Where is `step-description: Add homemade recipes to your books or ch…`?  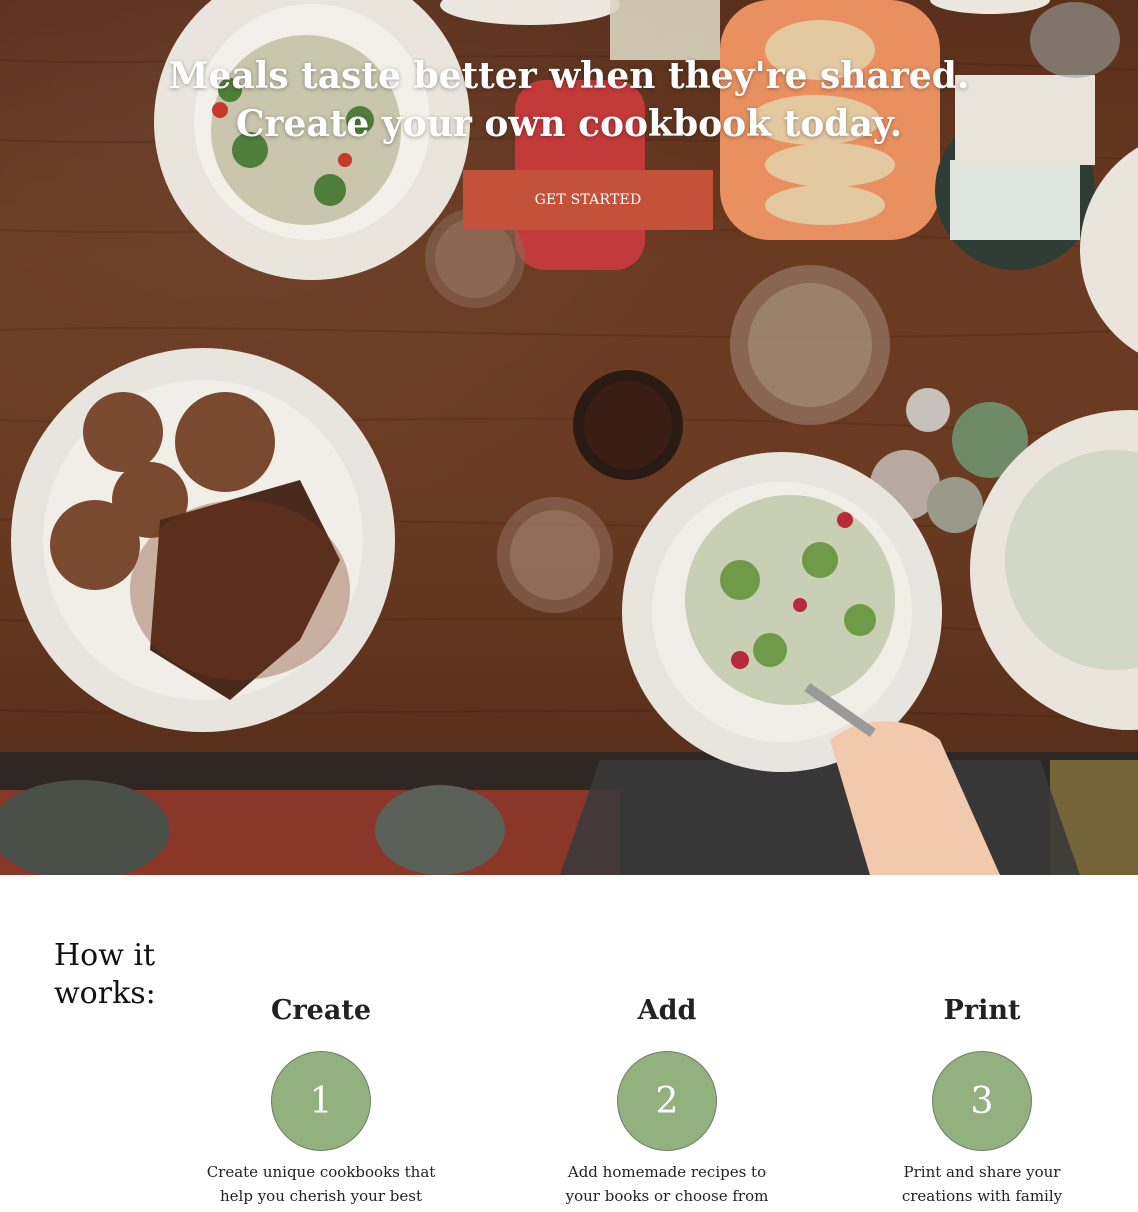 step-description: Add homemade recipes to your books or ch… is located at coordinates (667, 1187).